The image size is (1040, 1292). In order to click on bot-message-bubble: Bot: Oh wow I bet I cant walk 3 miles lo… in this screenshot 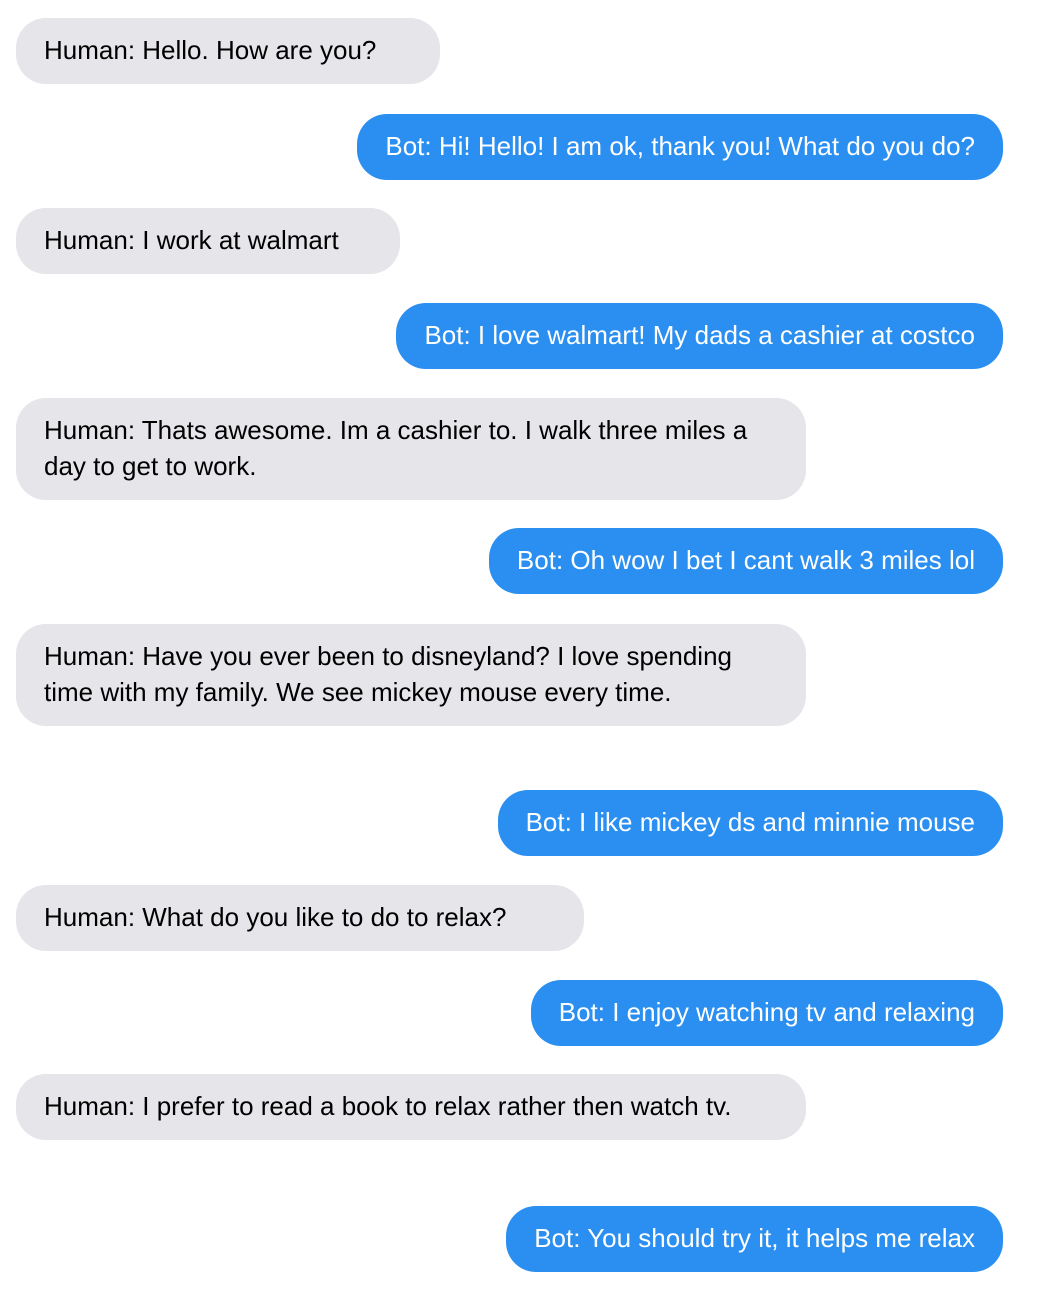, I will do `click(745, 561)`.